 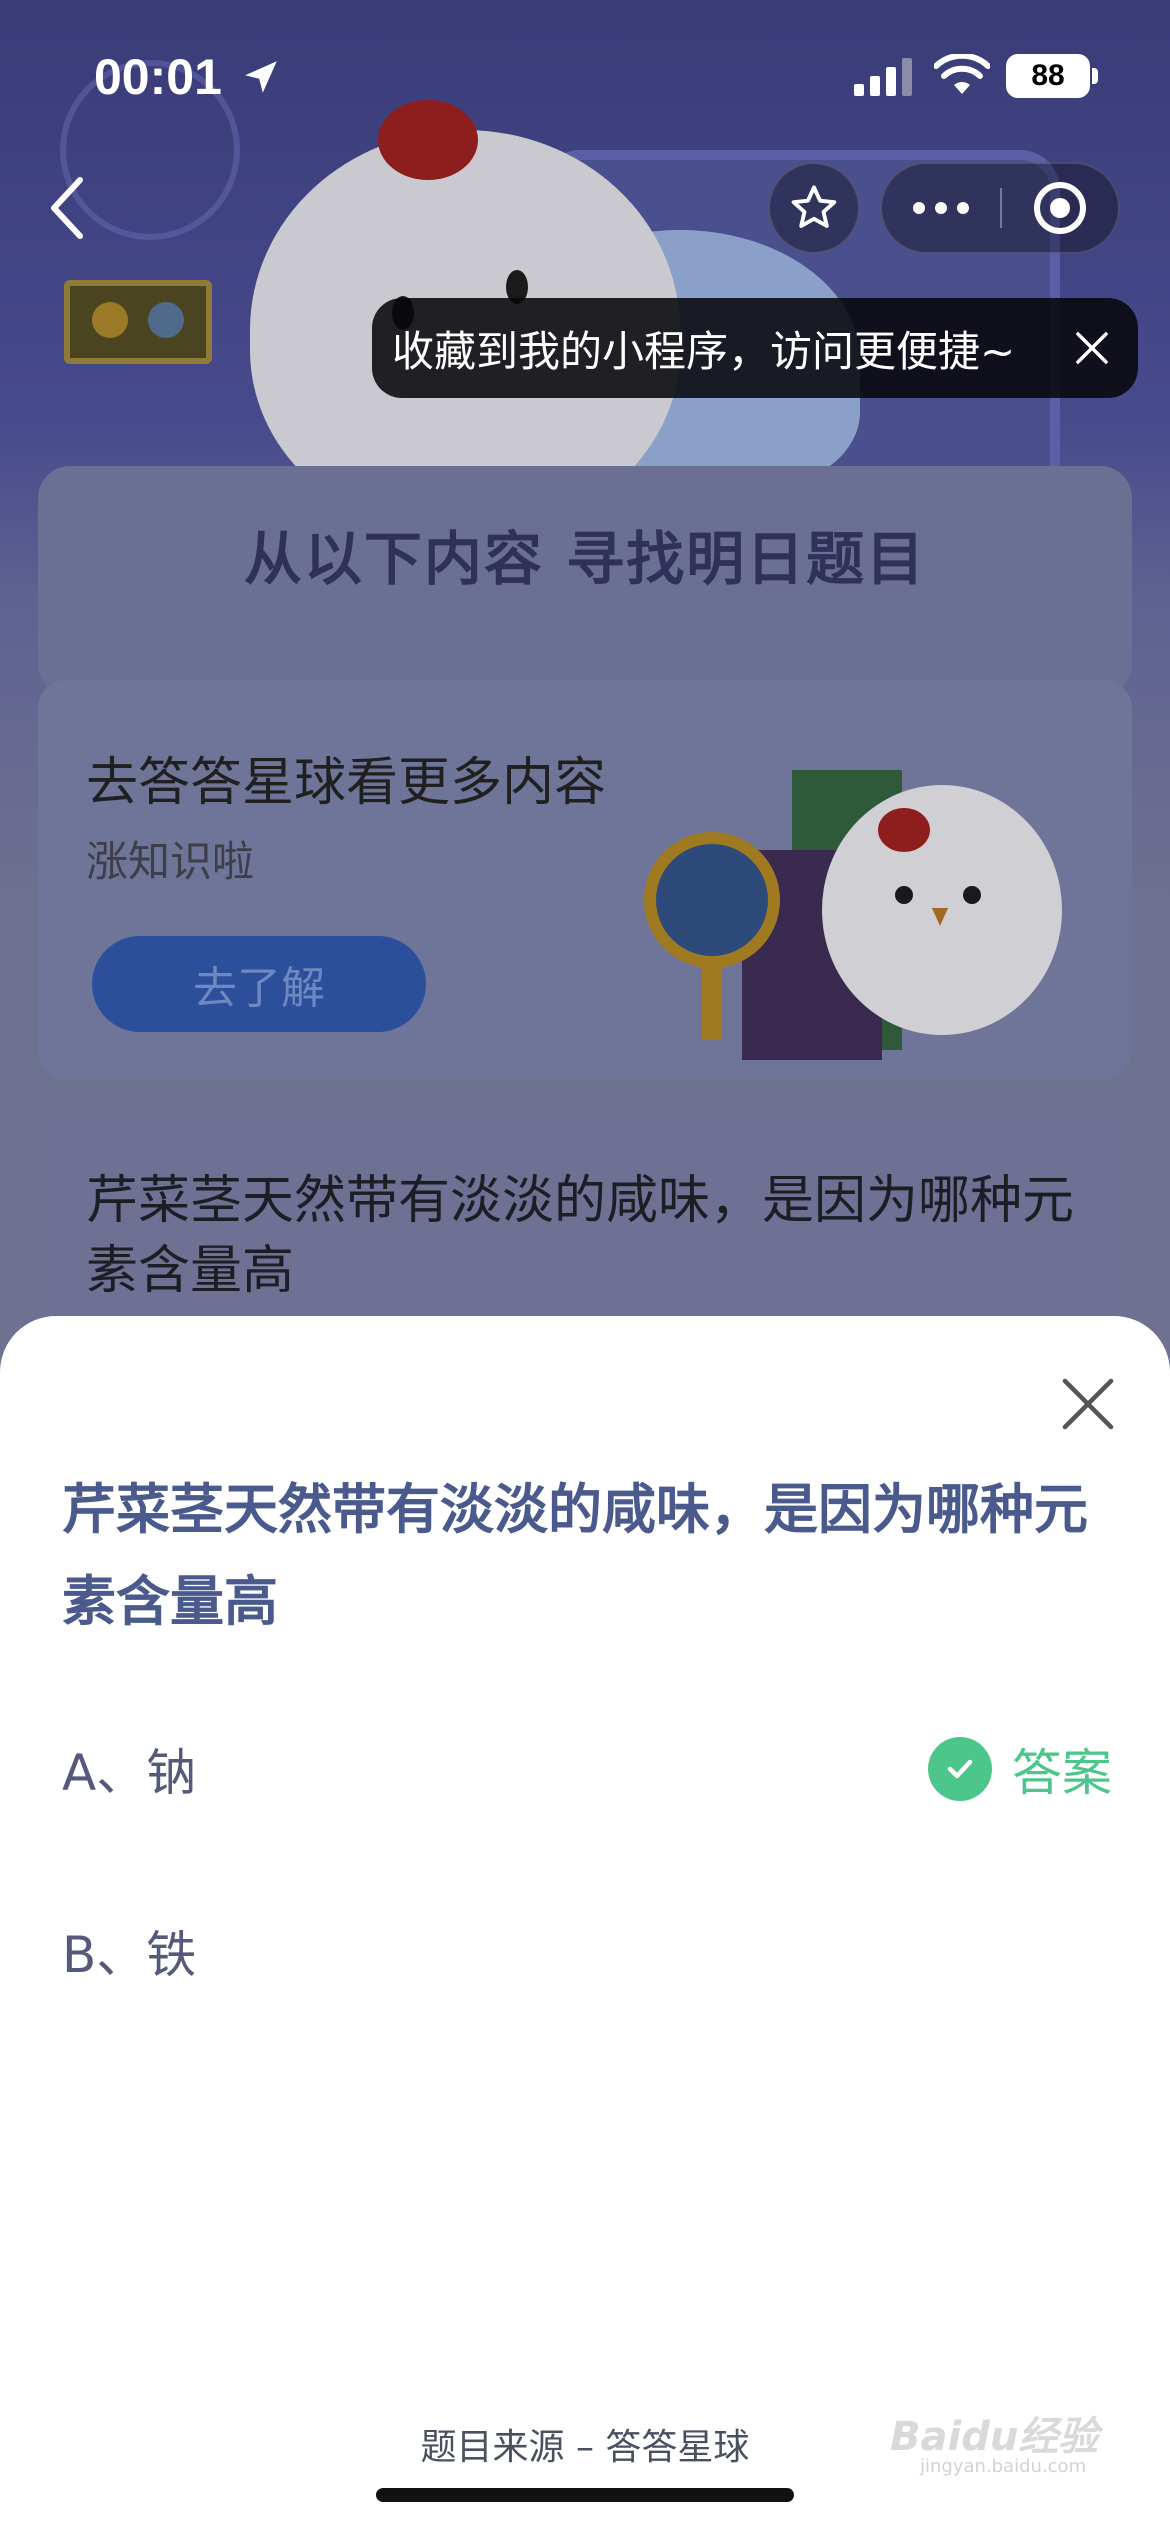 What do you see at coordinates (1062, 1773) in the screenshot?
I see `answer-label: 答案` at bounding box center [1062, 1773].